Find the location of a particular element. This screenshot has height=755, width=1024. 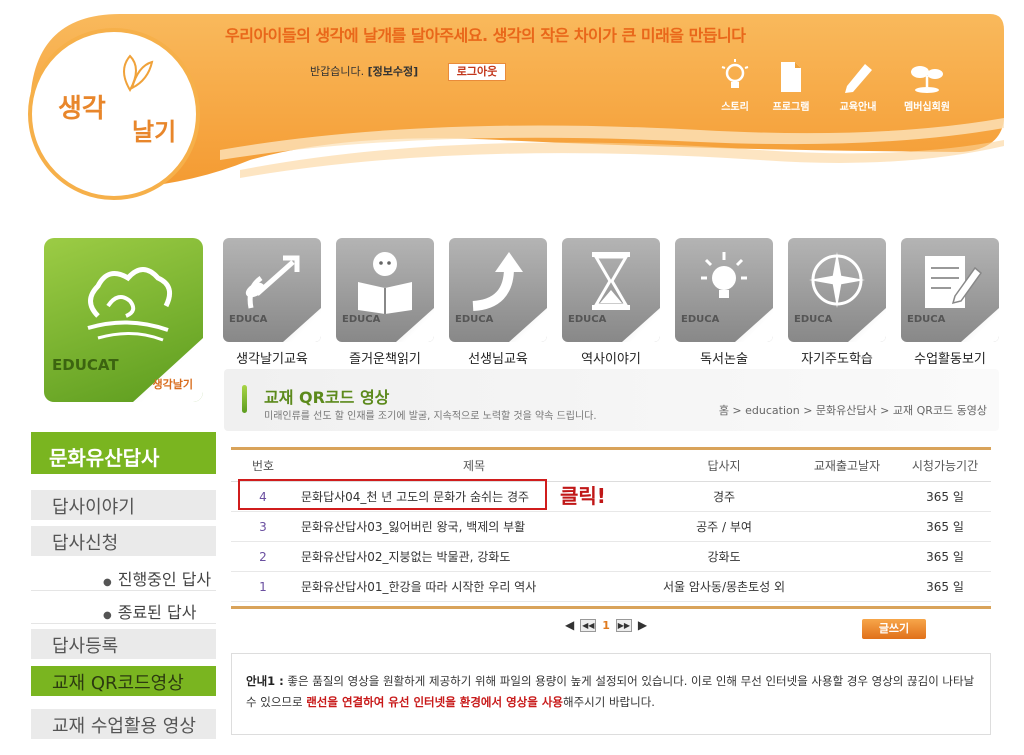

title-accent is located at coordinates (244, 399).